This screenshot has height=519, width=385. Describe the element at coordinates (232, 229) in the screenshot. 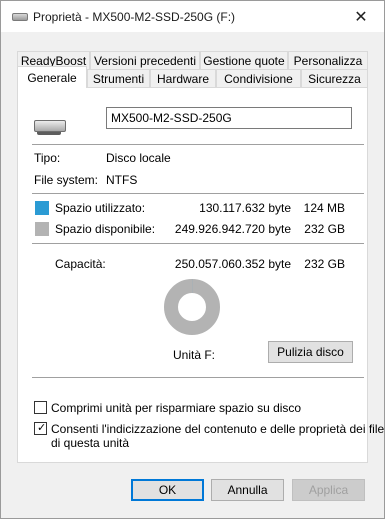

I see `free-space-bytes: 249.926.942.720 byte` at that location.